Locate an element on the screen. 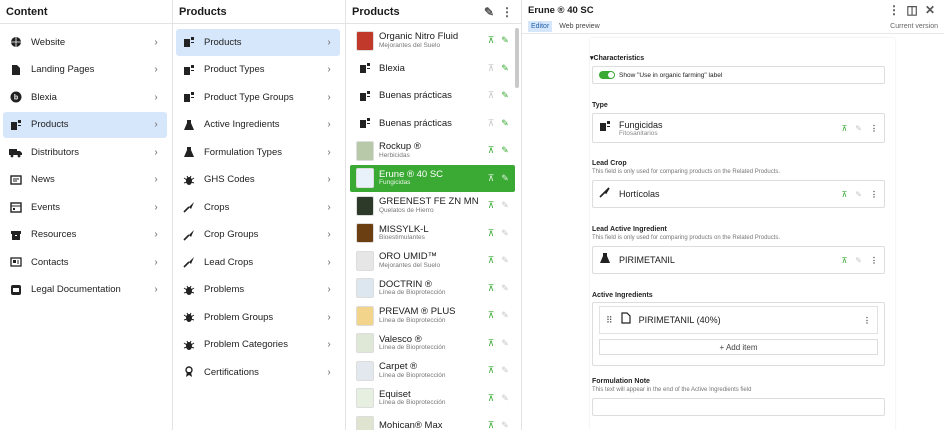 The image size is (944, 430). products-nav-item-problem-groups: Problem Groups › is located at coordinates (258, 317).